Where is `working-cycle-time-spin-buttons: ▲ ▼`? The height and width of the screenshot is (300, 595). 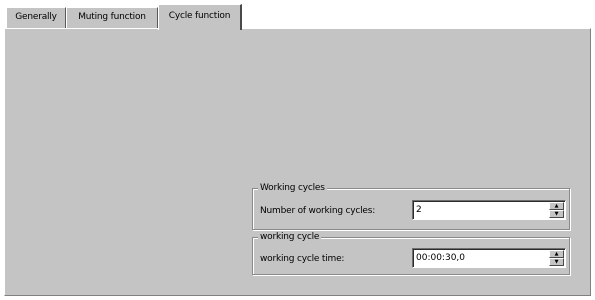 working-cycle-time-spin-buttons: ▲ ▼ is located at coordinates (556, 258).